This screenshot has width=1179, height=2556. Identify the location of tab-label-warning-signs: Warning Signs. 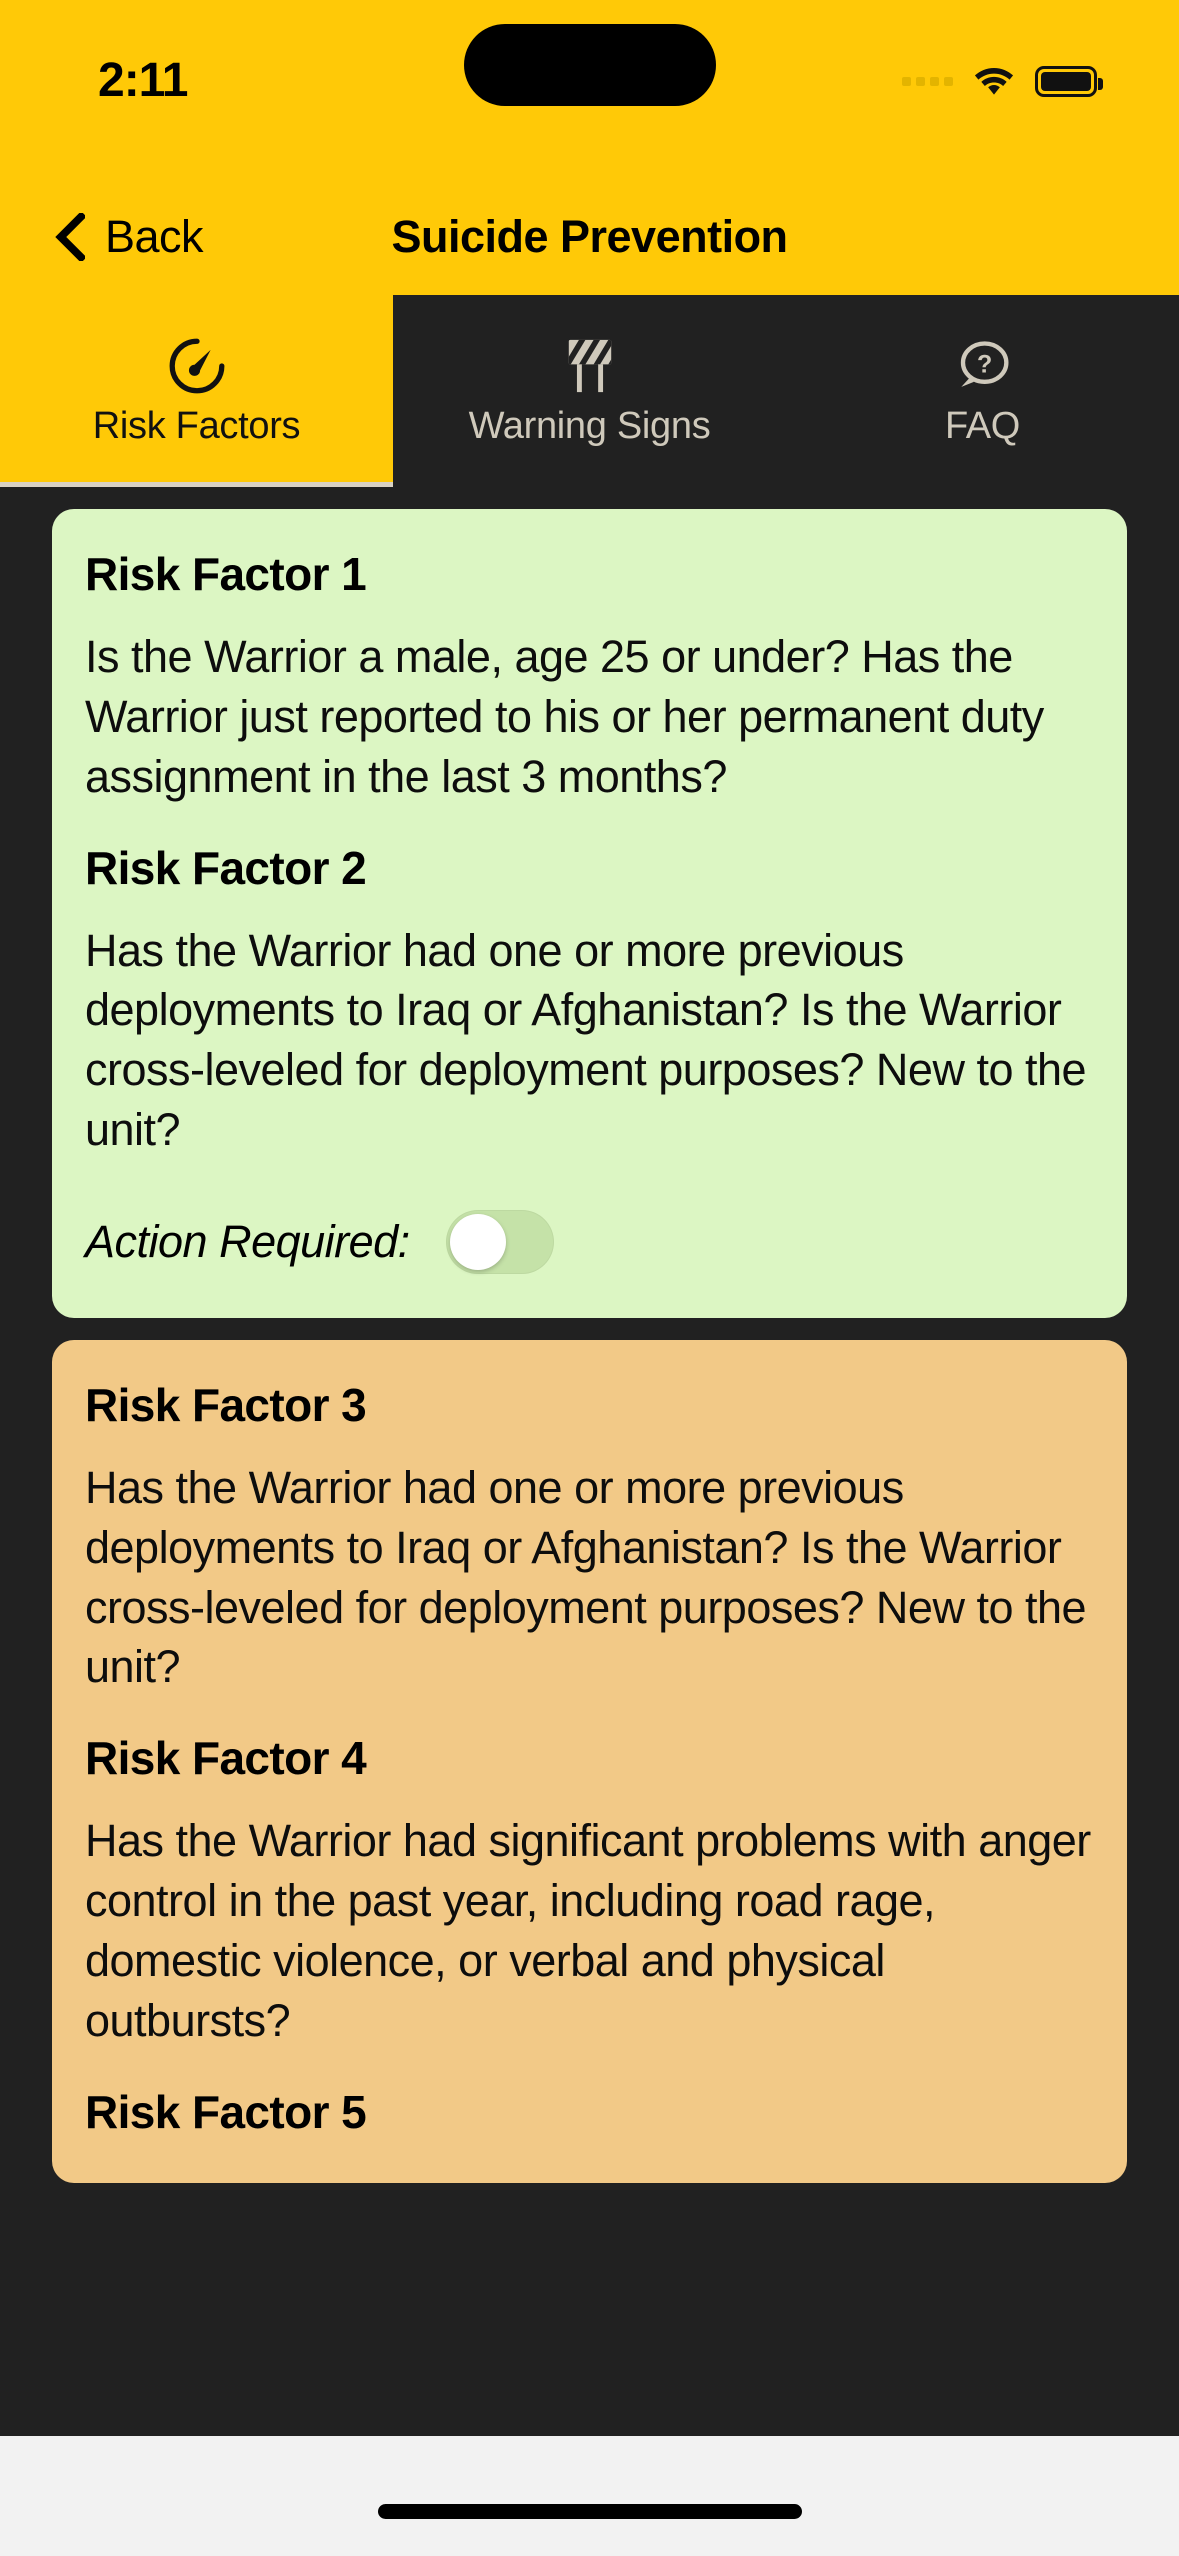
(589, 425).